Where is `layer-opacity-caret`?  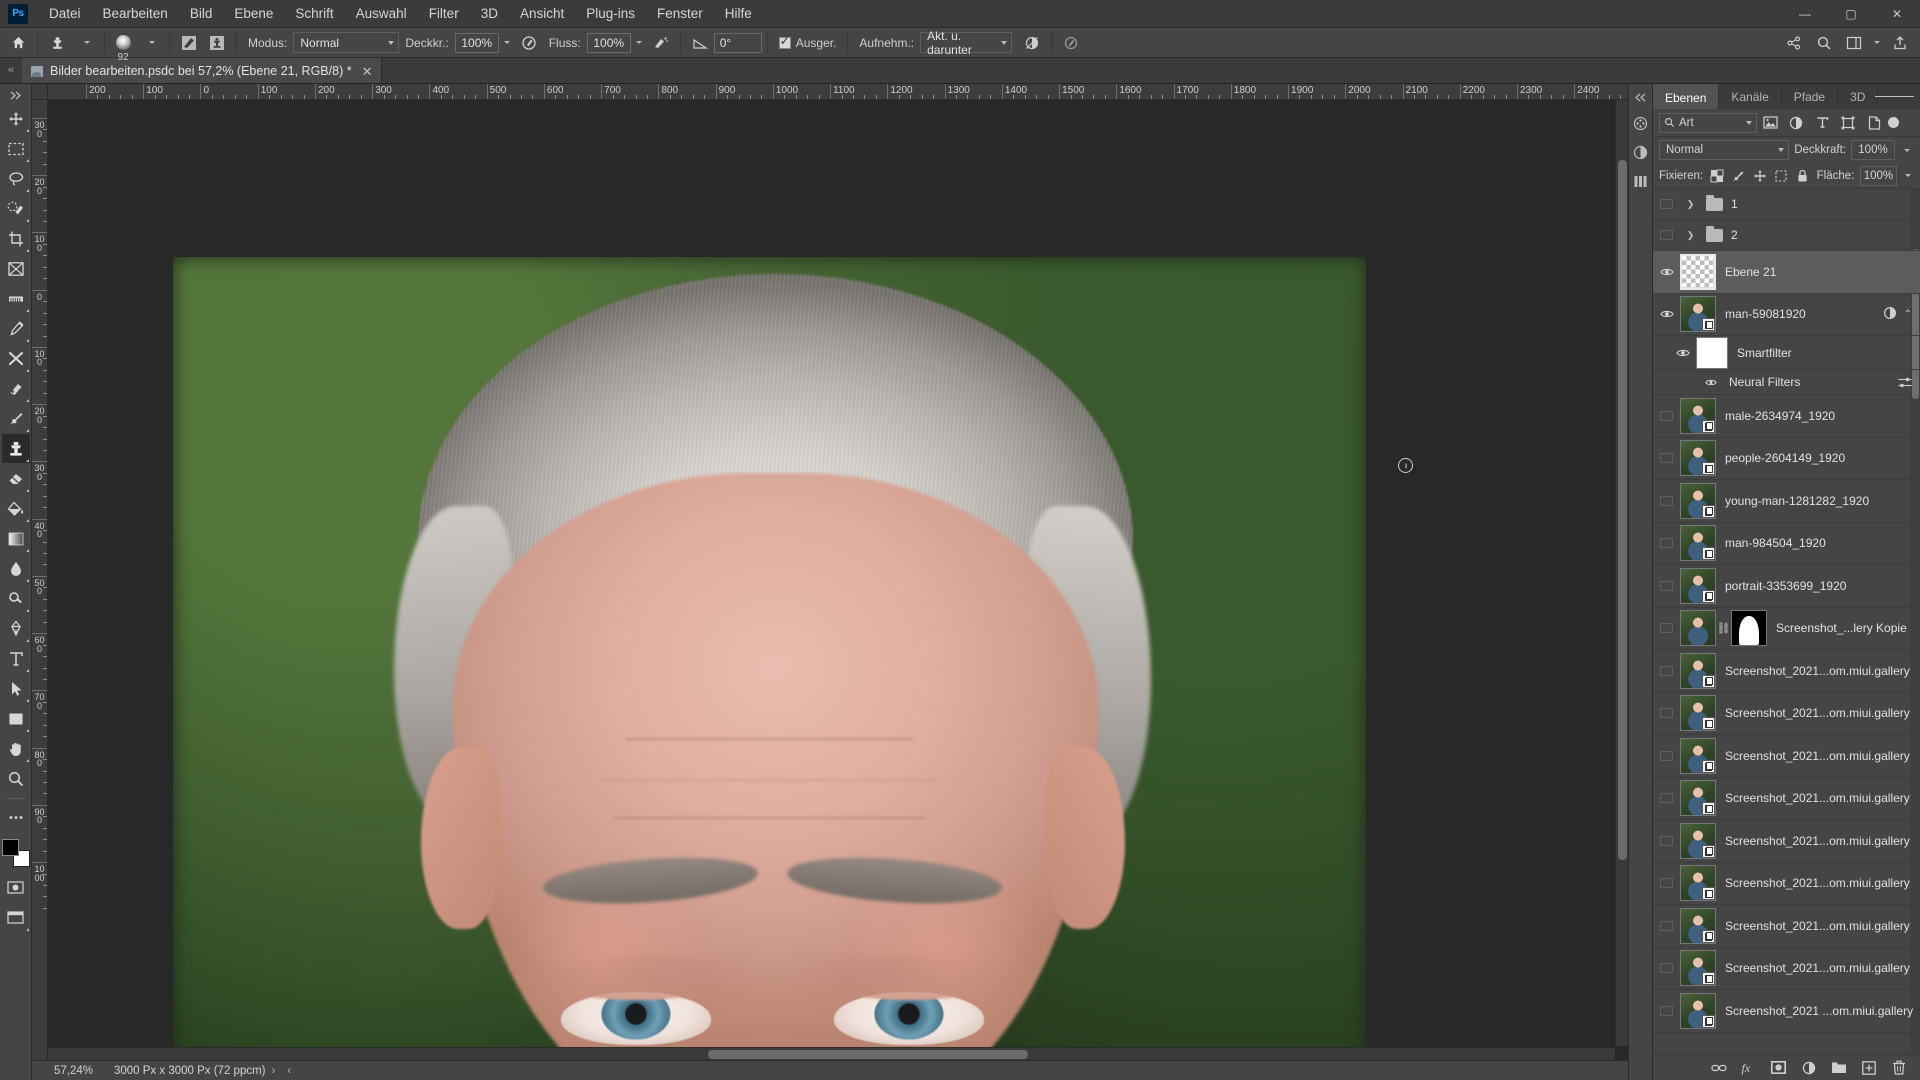
layer-opacity-caret is located at coordinates (1907, 150).